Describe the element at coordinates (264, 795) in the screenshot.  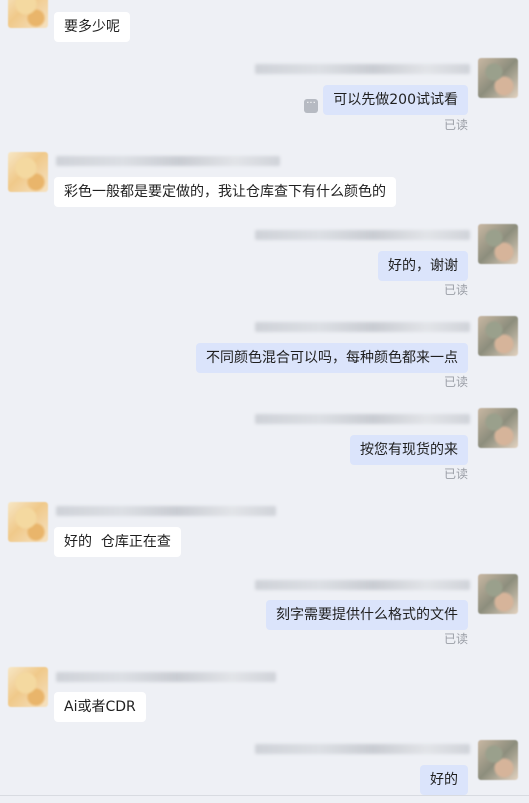
I see `input-divider` at that location.